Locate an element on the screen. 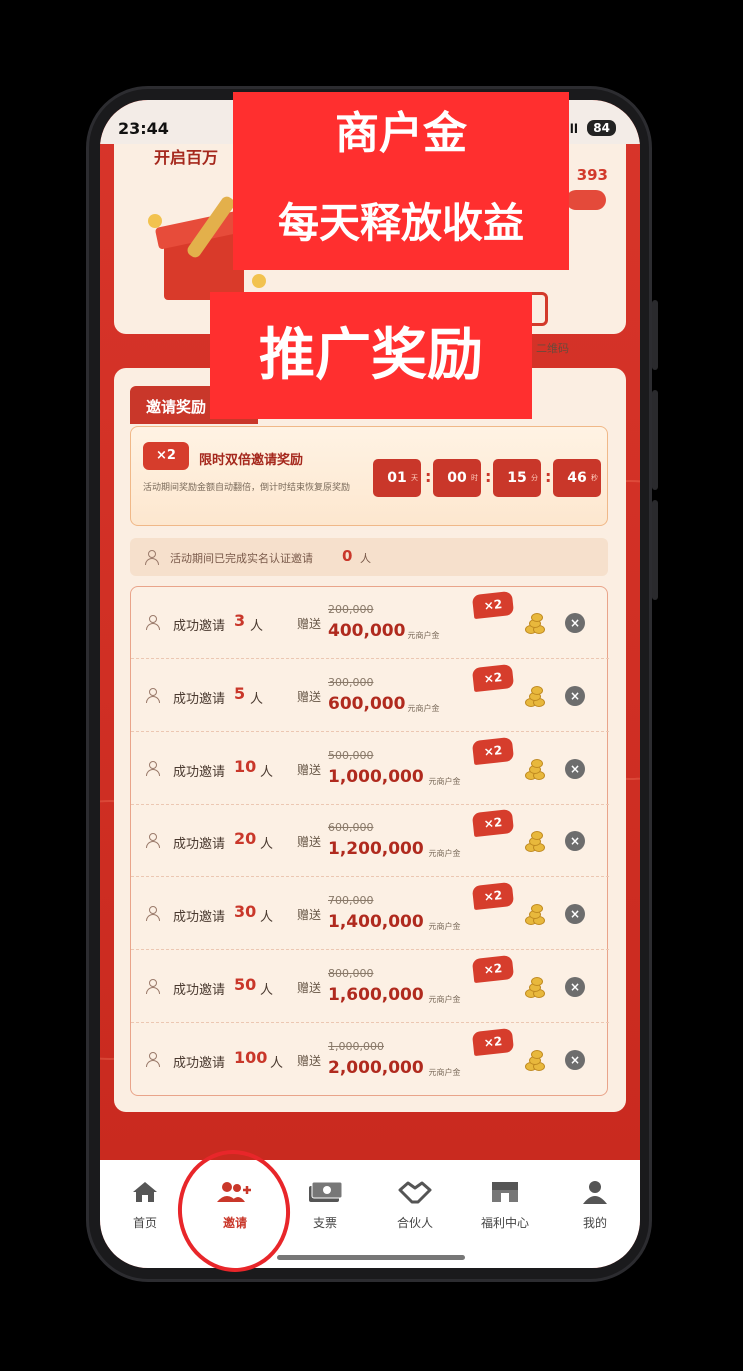  status-time: 23:44 is located at coordinates (143, 128).